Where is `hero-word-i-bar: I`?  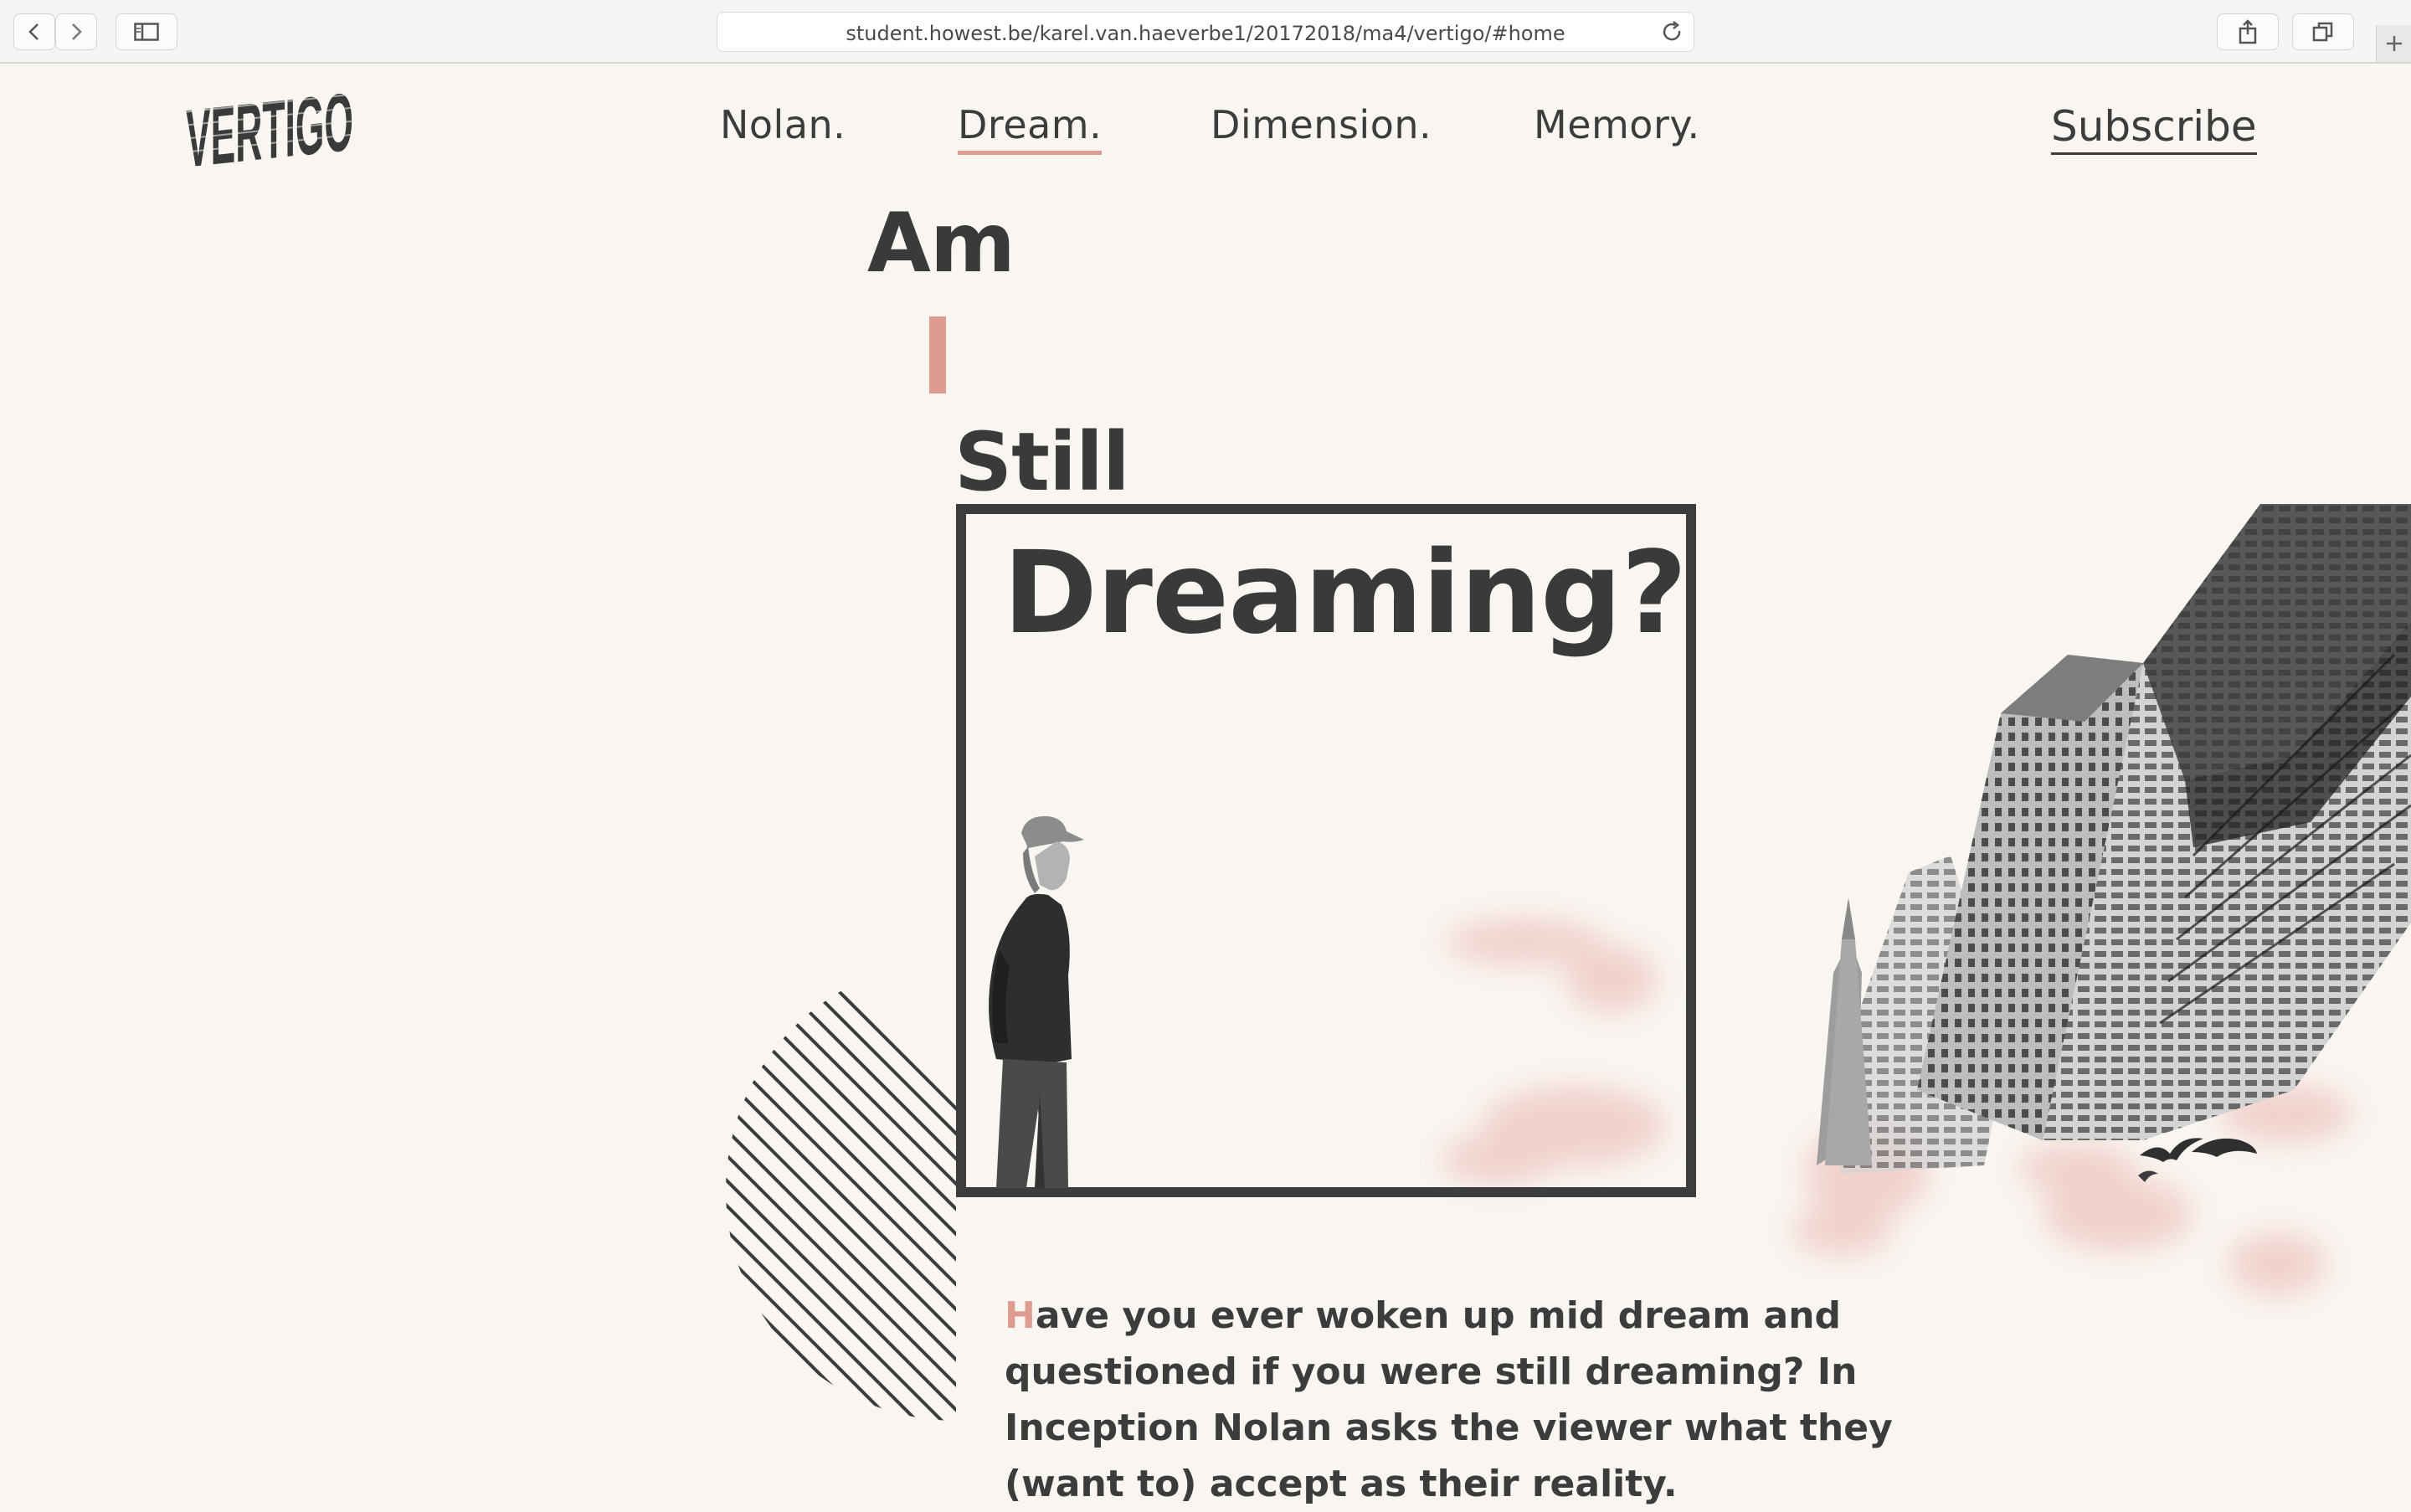
hero-word-i-bar: I is located at coordinates (937, 354).